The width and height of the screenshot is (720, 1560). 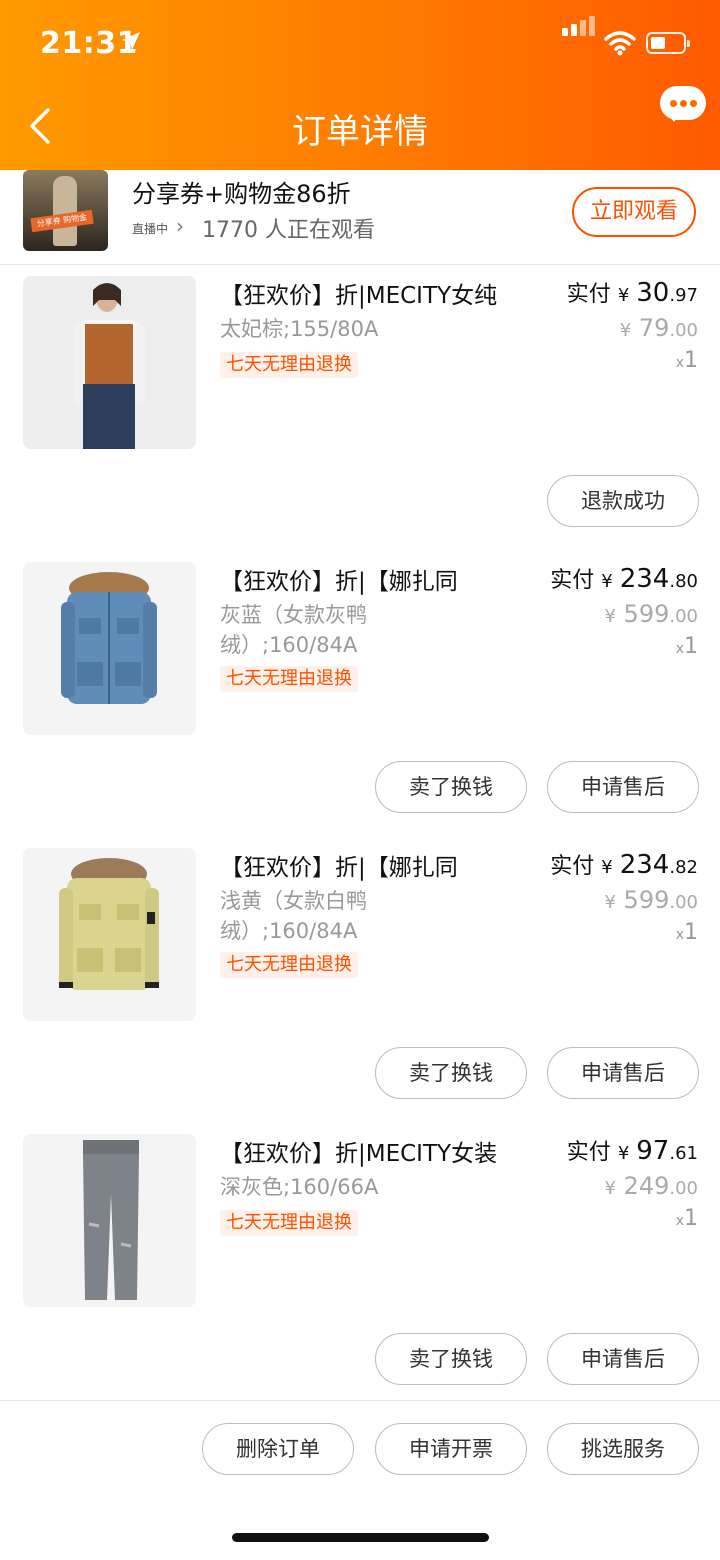 I want to click on location-arrow-icon, so click(x=131, y=41).